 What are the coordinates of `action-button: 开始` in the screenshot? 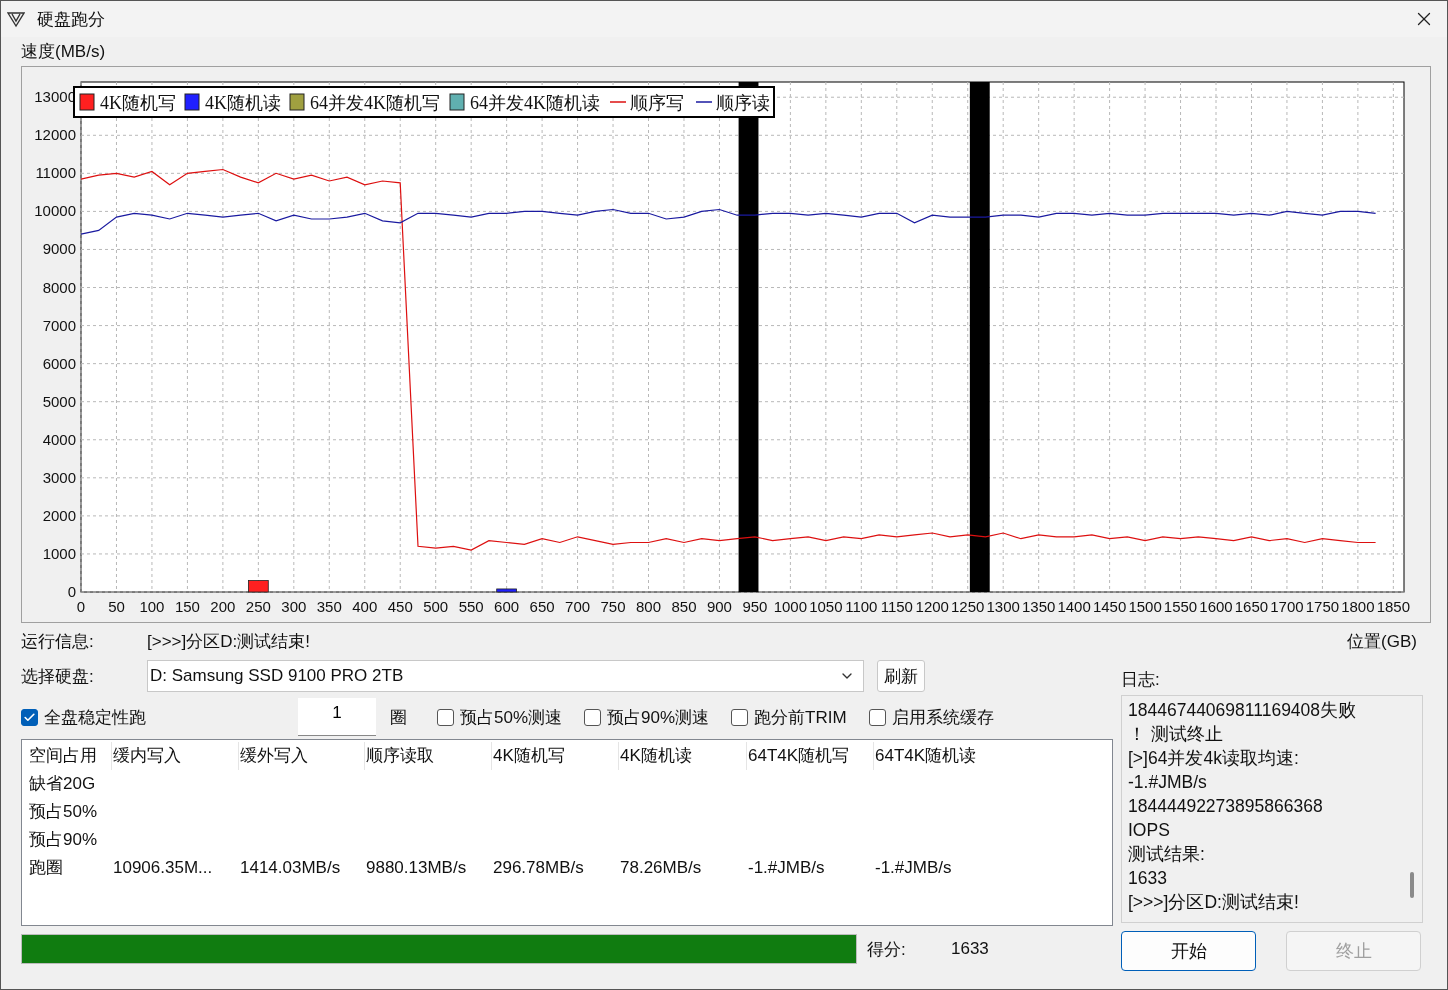 It's located at (1188, 951).